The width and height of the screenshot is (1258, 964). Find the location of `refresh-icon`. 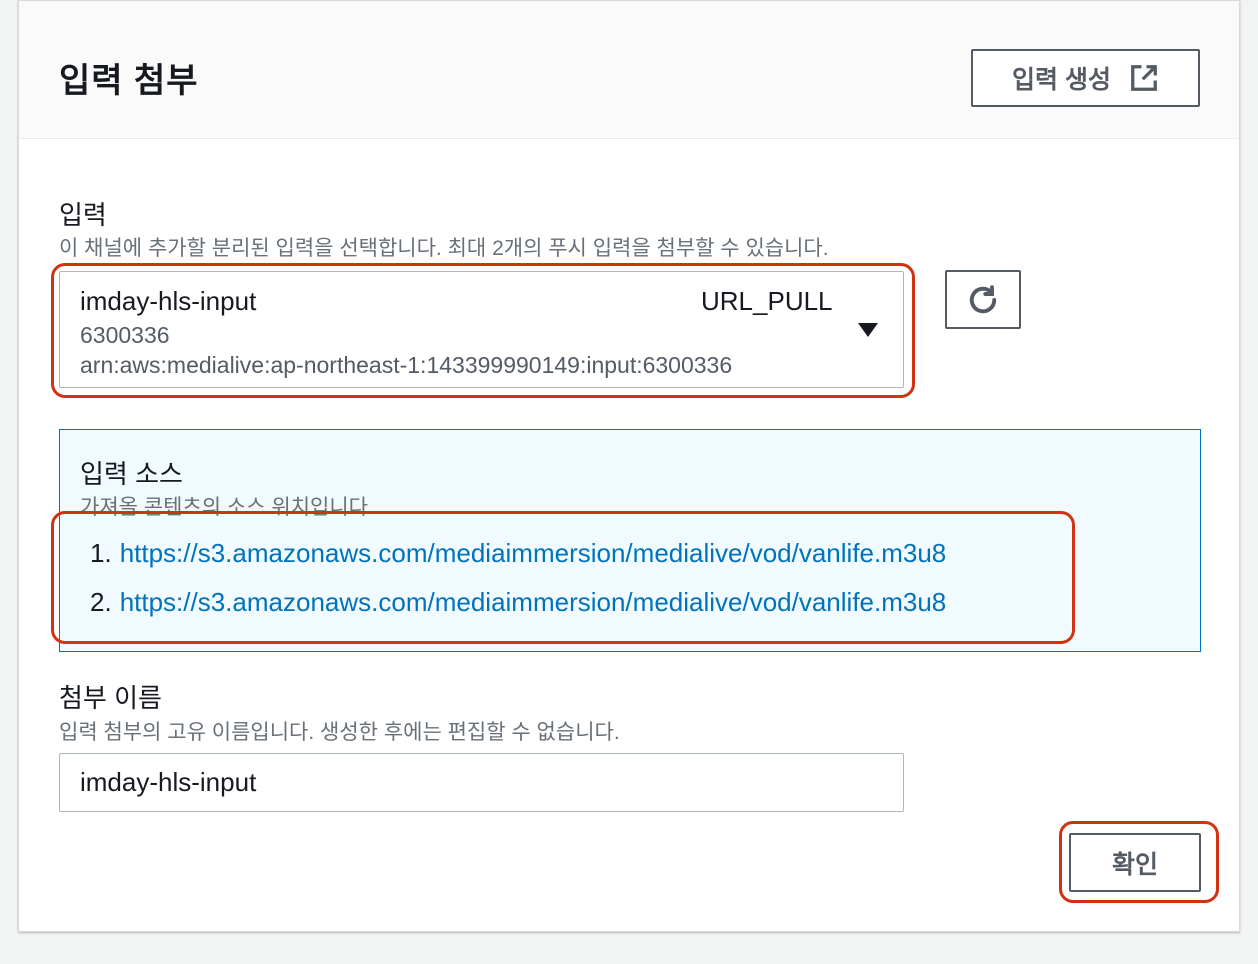

refresh-icon is located at coordinates (983, 298).